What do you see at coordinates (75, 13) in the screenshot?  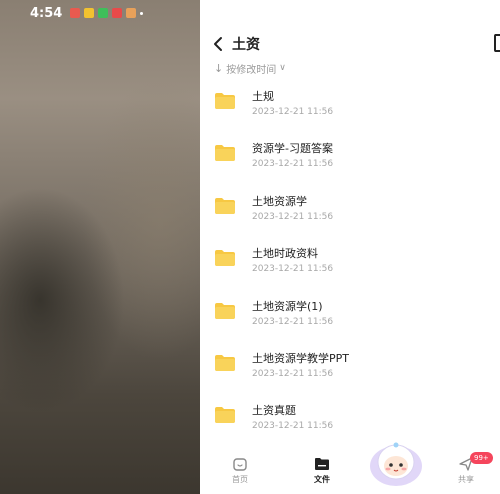 I see `notification-icon` at bounding box center [75, 13].